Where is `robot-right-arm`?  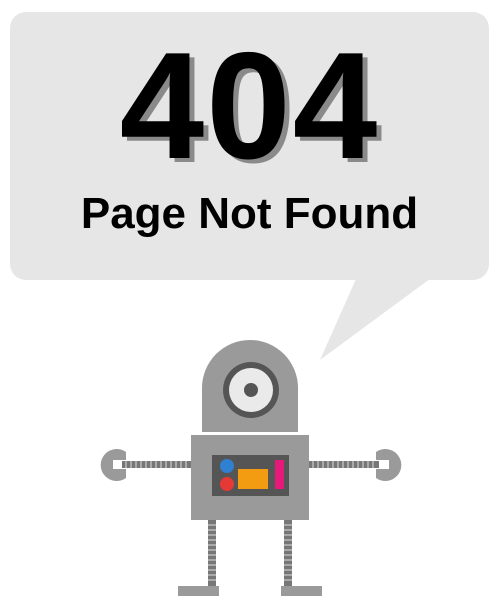 robot-right-arm is located at coordinates (344, 464).